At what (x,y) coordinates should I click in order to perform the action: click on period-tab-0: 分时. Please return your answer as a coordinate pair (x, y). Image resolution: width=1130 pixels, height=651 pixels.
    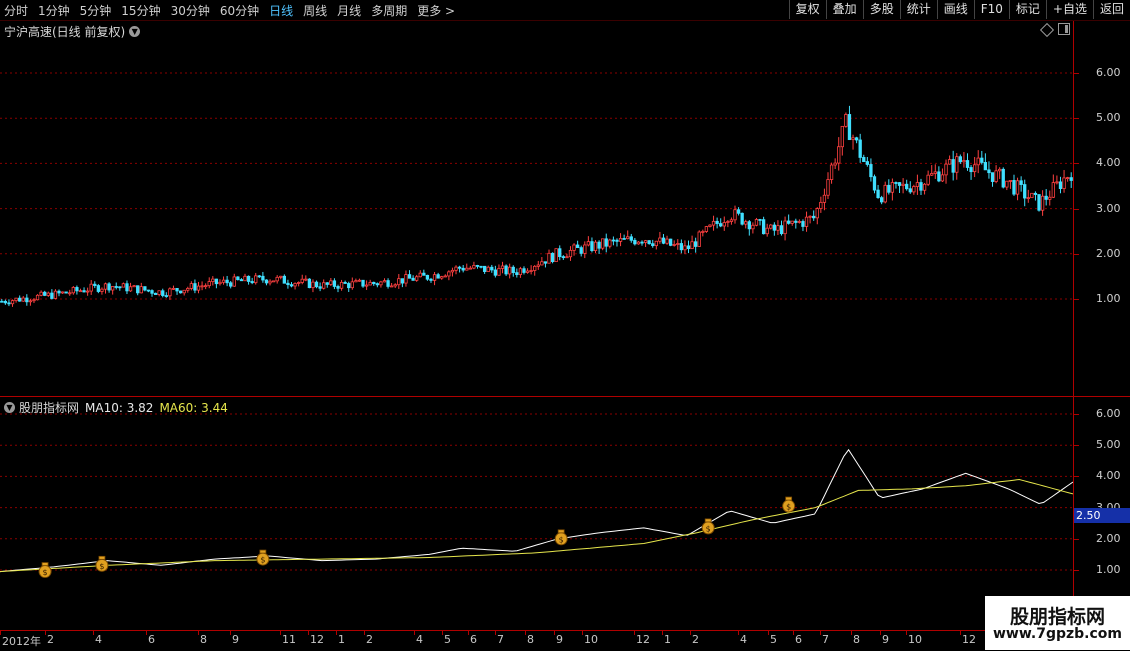
    Looking at the image, I should click on (16, 10).